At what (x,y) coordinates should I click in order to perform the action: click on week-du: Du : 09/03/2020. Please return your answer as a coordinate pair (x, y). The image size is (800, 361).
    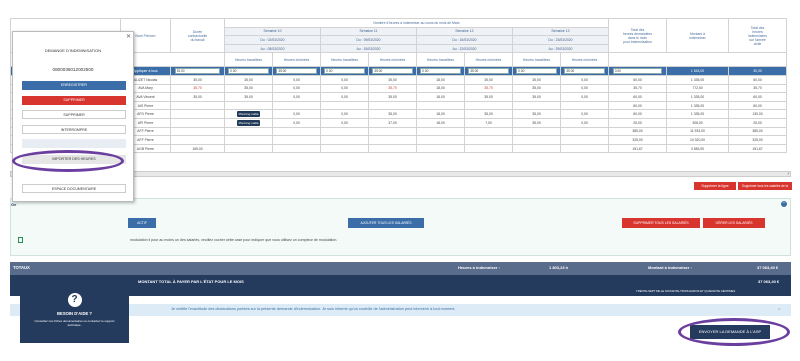
    Looking at the image, I should click on (368, 40).